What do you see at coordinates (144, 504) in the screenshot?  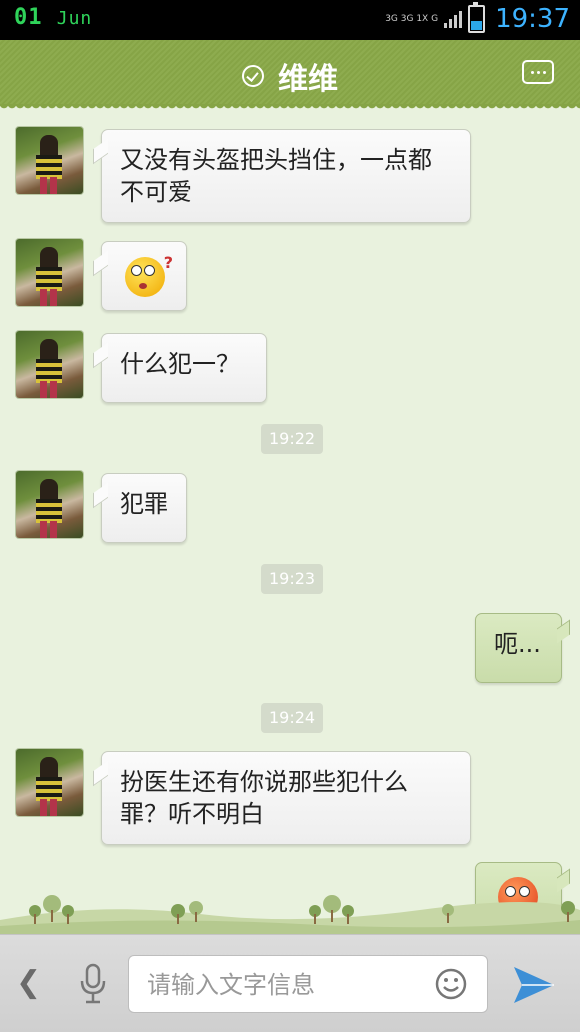 I see `message-text: 犯罪` at bounding box center [144, 504].